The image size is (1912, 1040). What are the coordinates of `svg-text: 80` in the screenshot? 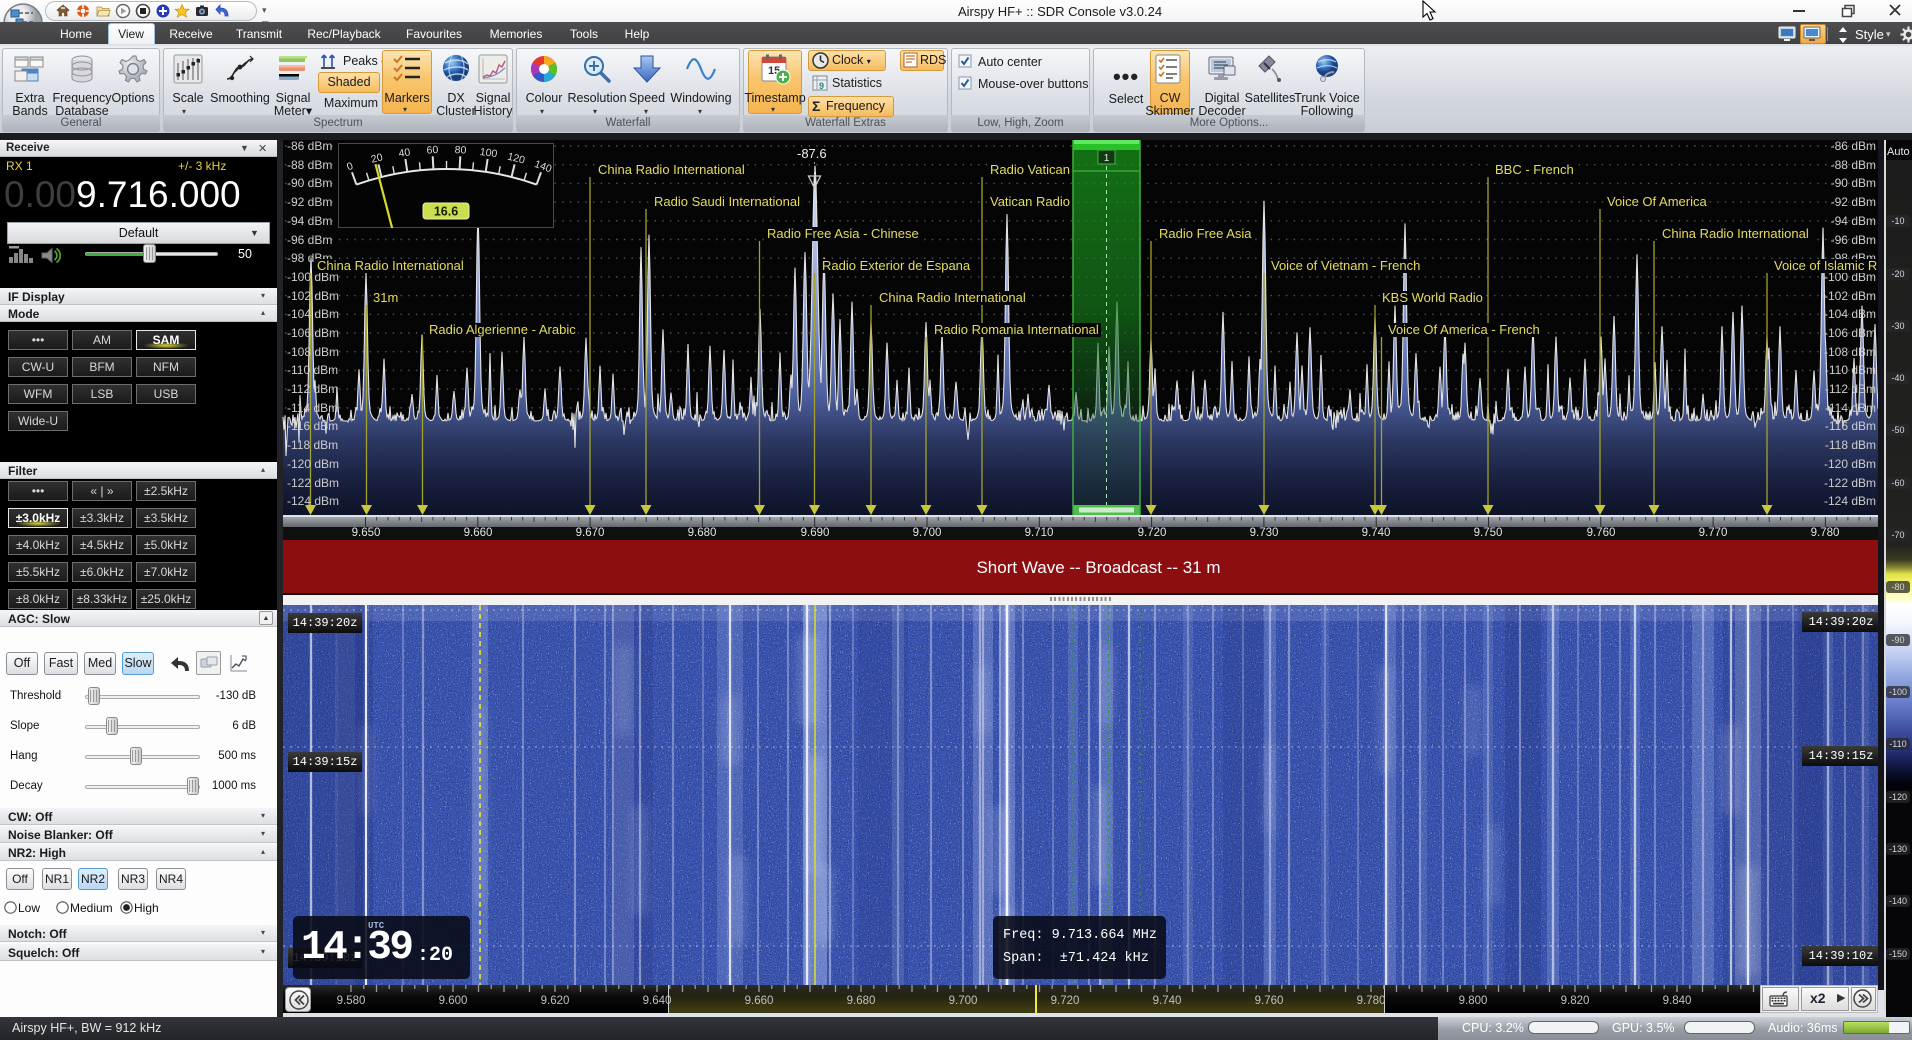 It's located at (460, 150).